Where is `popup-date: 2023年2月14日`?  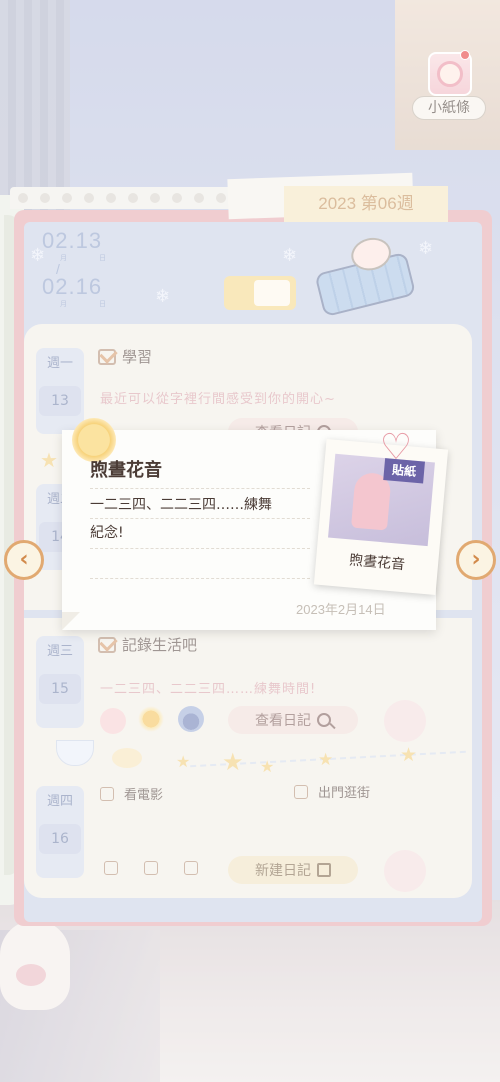
popup-date: 2023年2月14日 is located at coordinates (341, 609).